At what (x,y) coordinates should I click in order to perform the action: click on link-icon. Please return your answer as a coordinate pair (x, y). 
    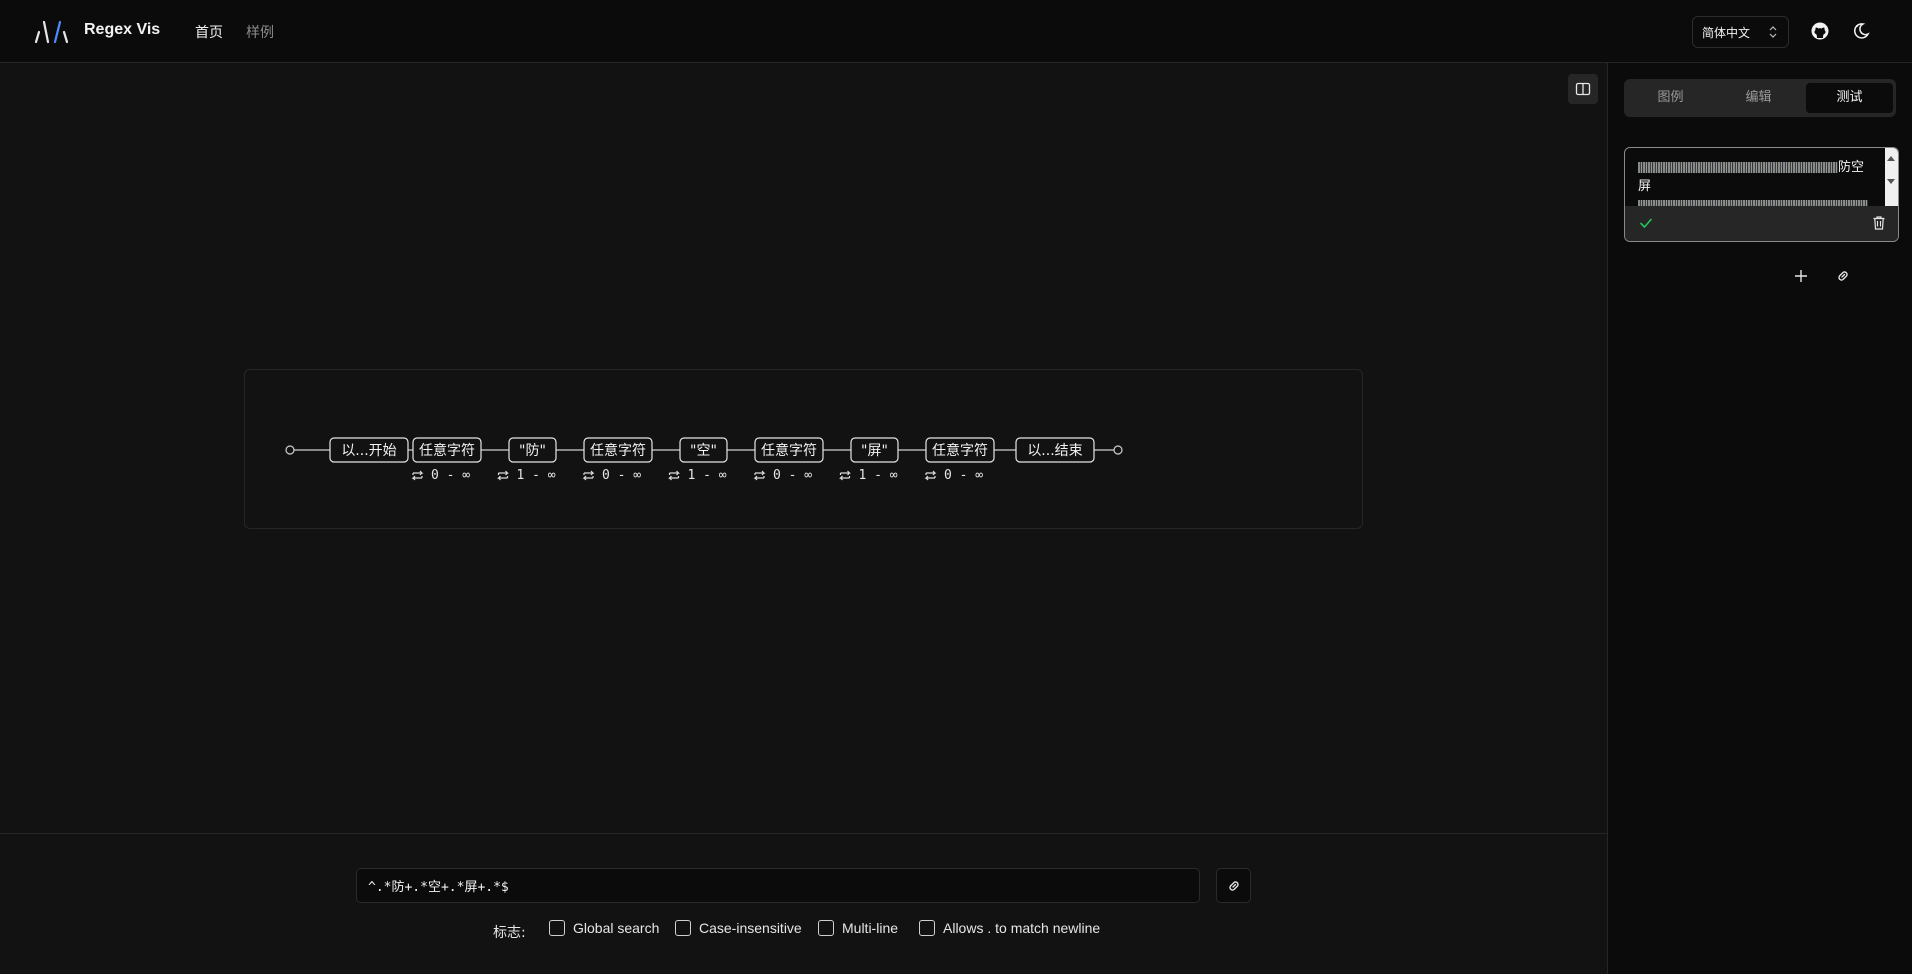
    Looking at the image, I should click on (1234, 886).